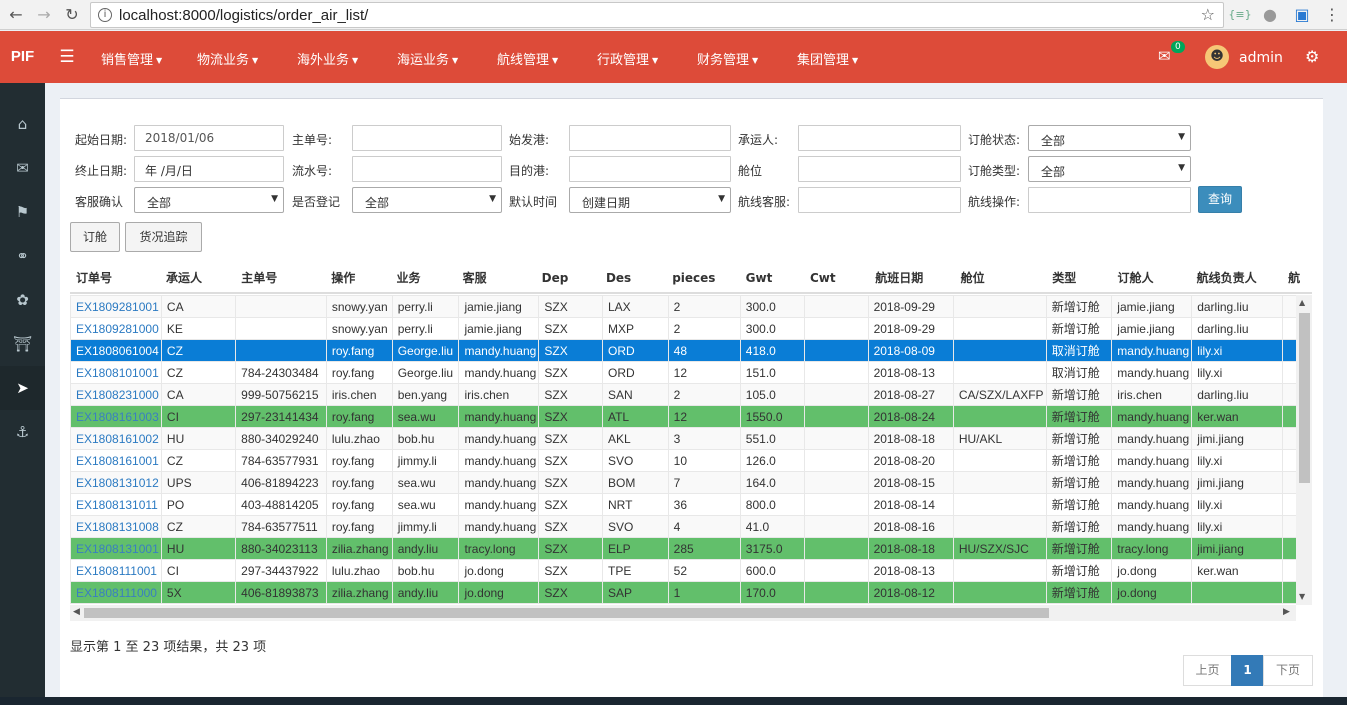 The height and width of the screenshot is (705, 1347). I want to click on profile-circle-icon: ●, so click(1270, 15).